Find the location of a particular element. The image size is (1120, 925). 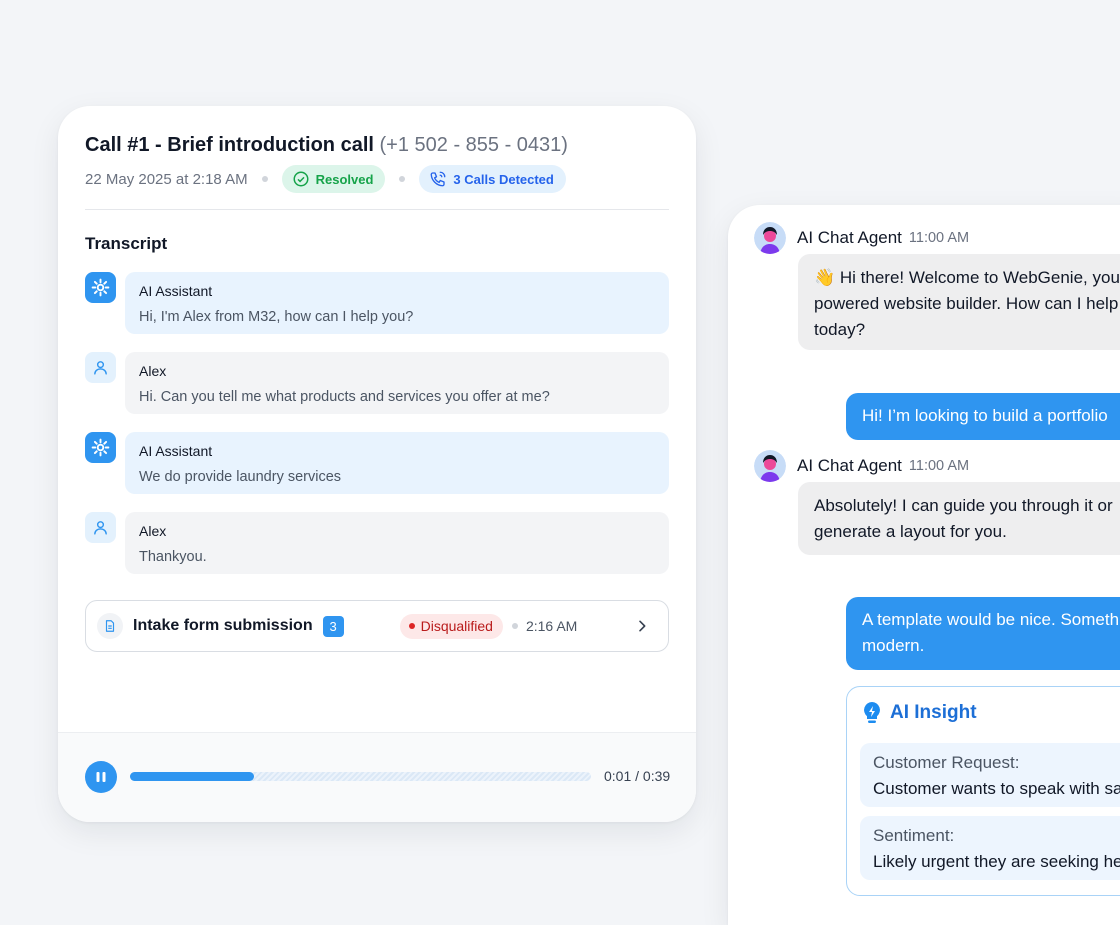

lightbulb-icon is located at coordinates (872, 712).